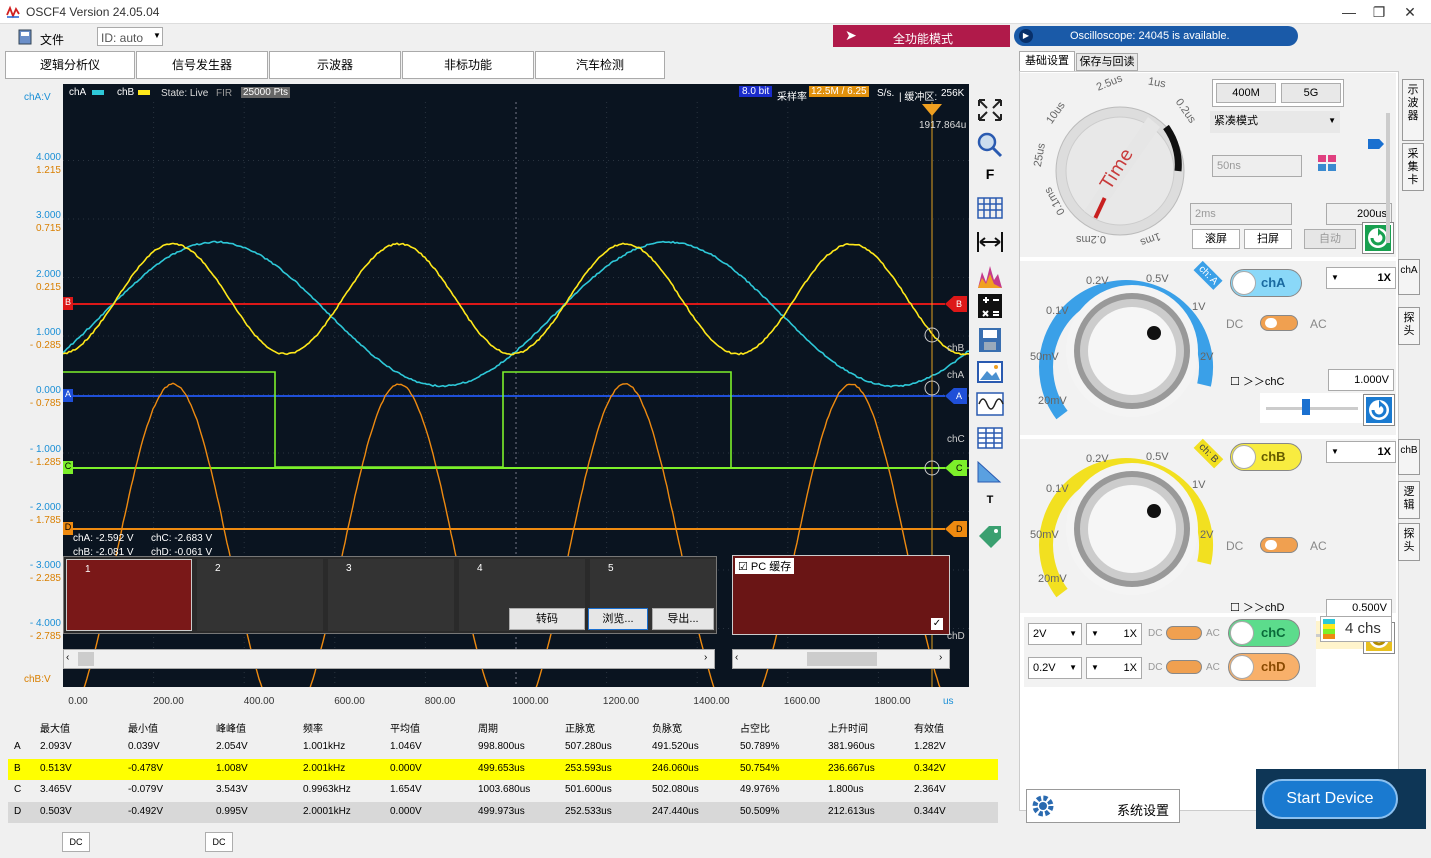  I want to click on chb-coupling-toggle, so click(1279, 545).